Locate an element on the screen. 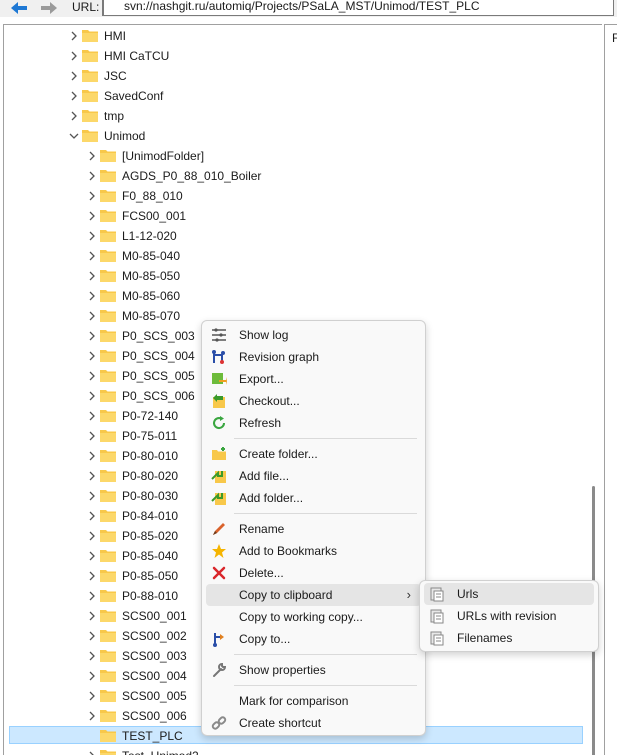 The height and width of the screenshot is (755, 617). submenu-urls: Urls is located at coordinates (509, 594).